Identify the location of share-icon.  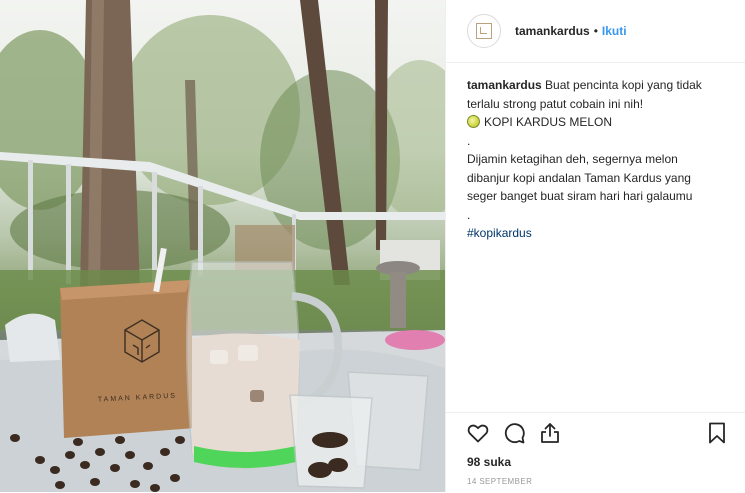
(550, 433).